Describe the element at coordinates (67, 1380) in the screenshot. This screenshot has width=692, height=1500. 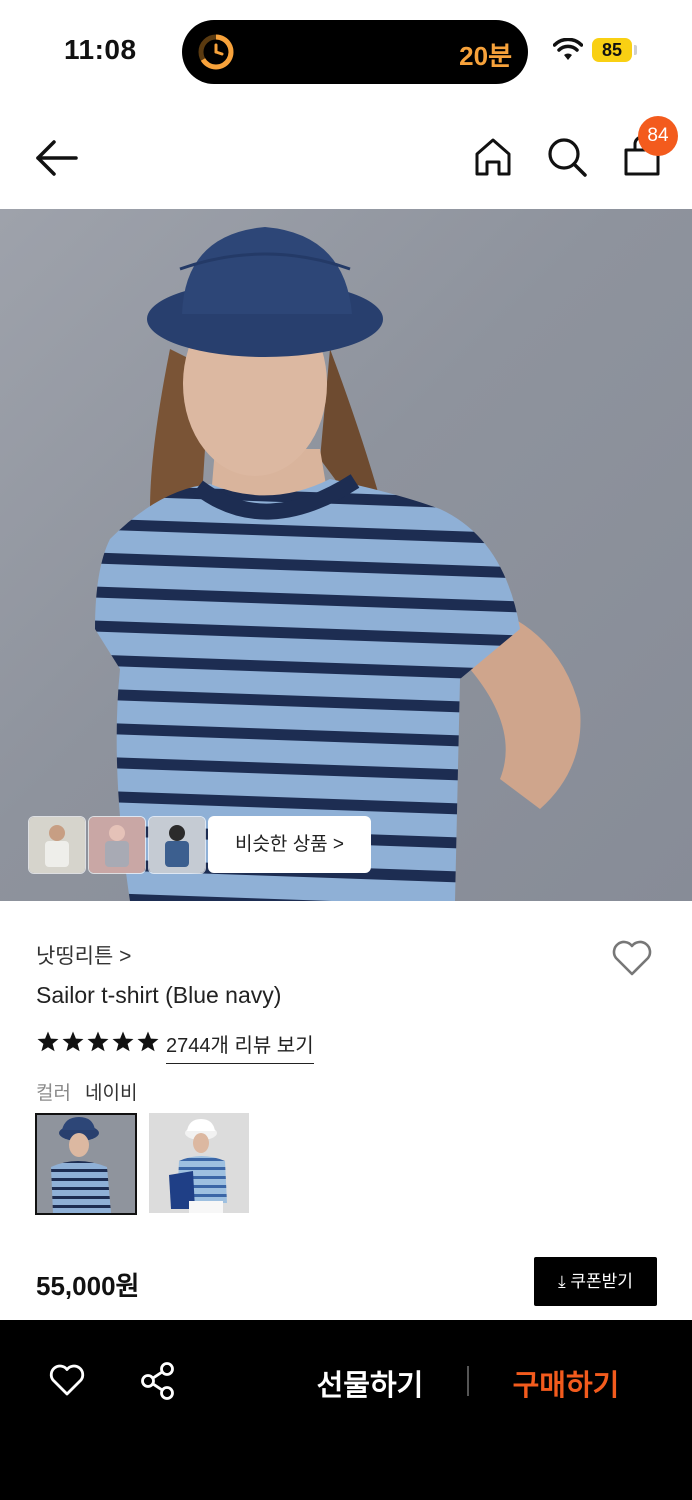
I see `wishlist-heart-icon` at that location.